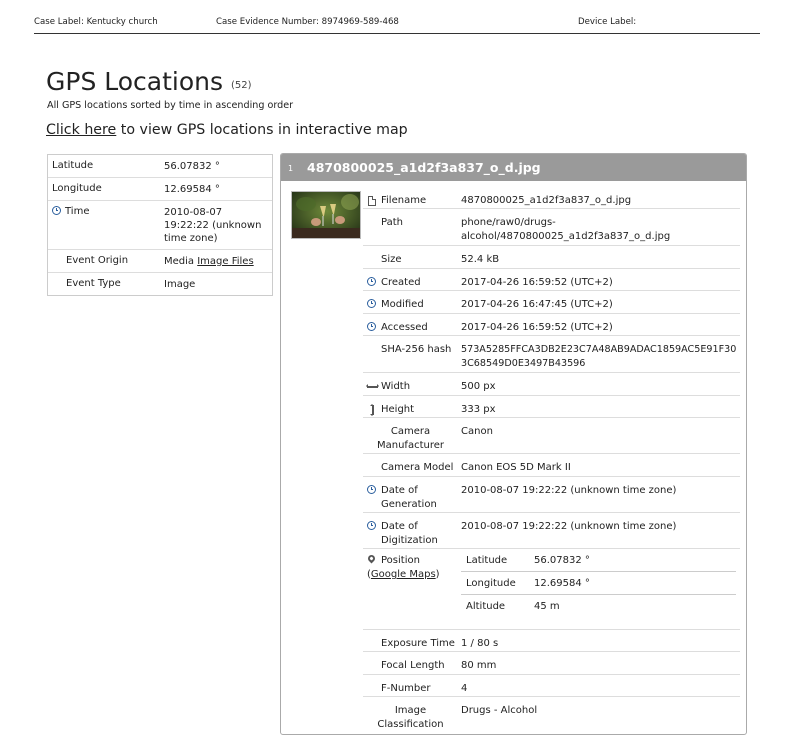  I want to click on camera-model-row: Camera Model Canon EOS 5D Mark II, so click(551, 465).